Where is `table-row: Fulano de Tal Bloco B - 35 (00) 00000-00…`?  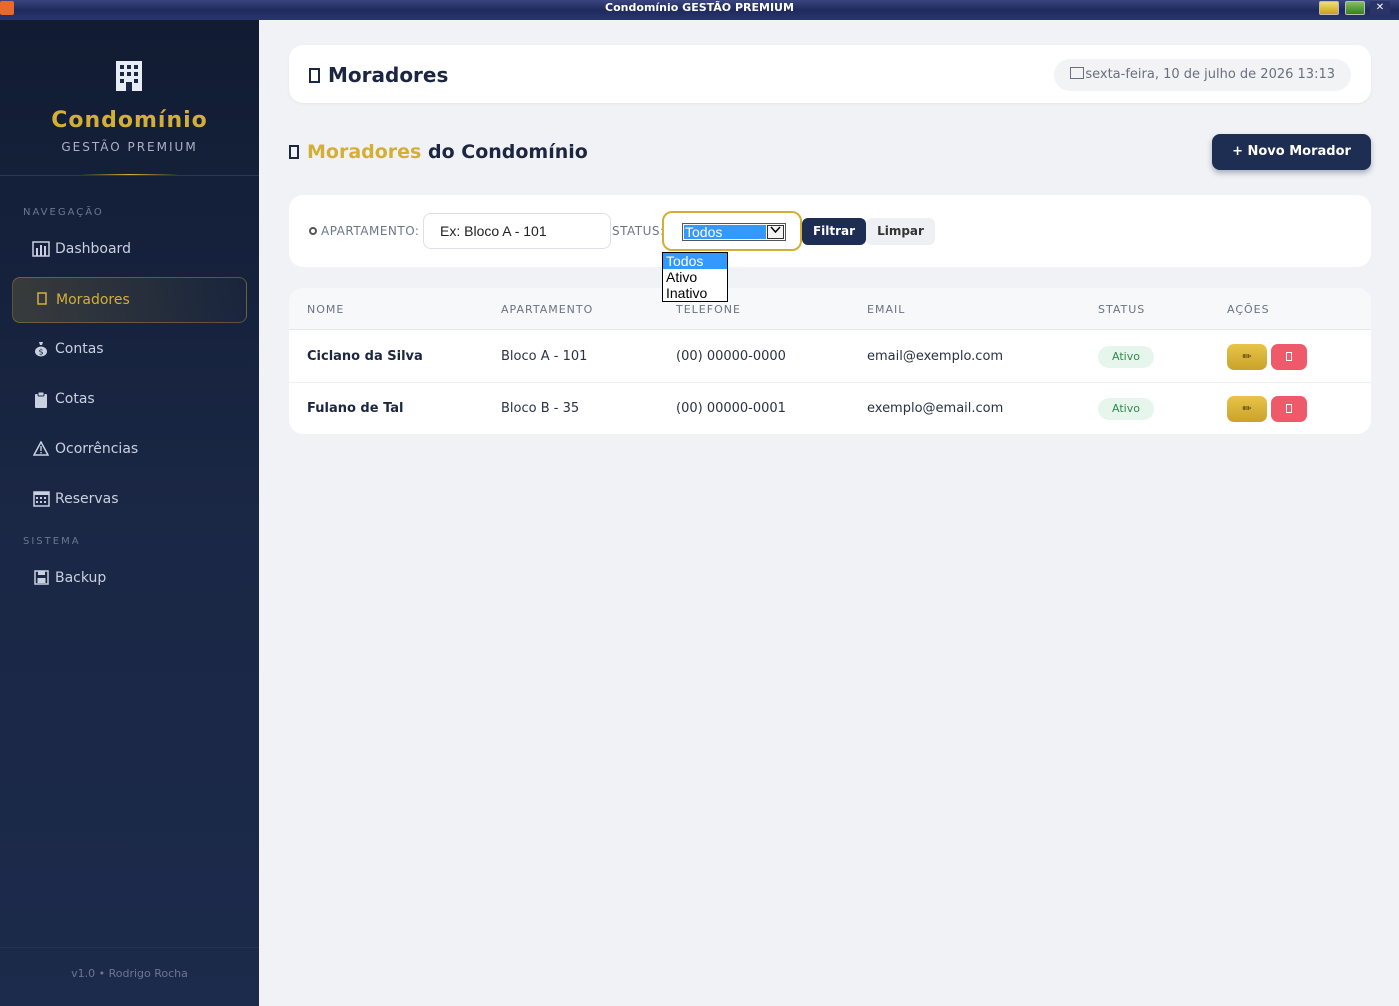
table-row: Fulano de Tal Bloco B - 35 (00) 00000-00… is located at coordinates (830, 408).